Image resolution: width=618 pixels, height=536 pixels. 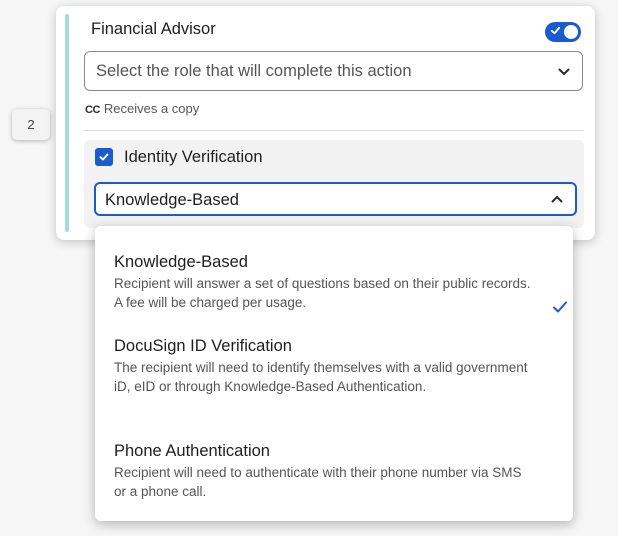 What do you see at coordinates (555, 30) in the screenshot?
I see `toggle-check-icon` at bounding box center [555, 30].